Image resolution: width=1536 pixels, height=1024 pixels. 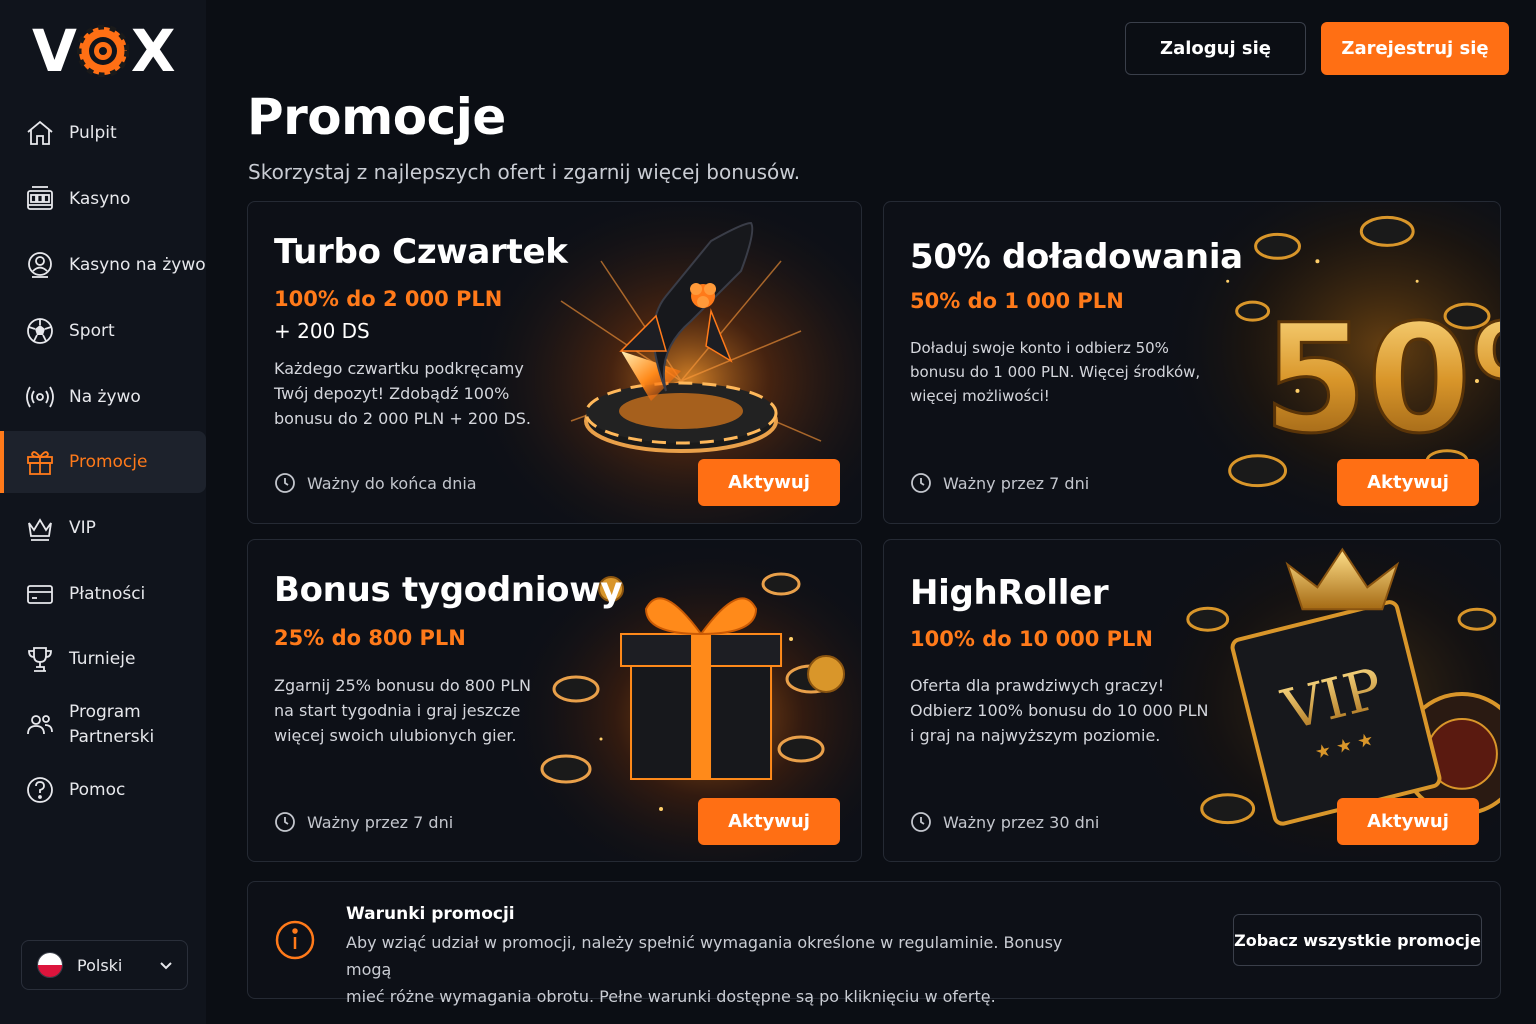 I want to click on promo-validity: Ważny do końca dnia, so click(x=375, y=483).